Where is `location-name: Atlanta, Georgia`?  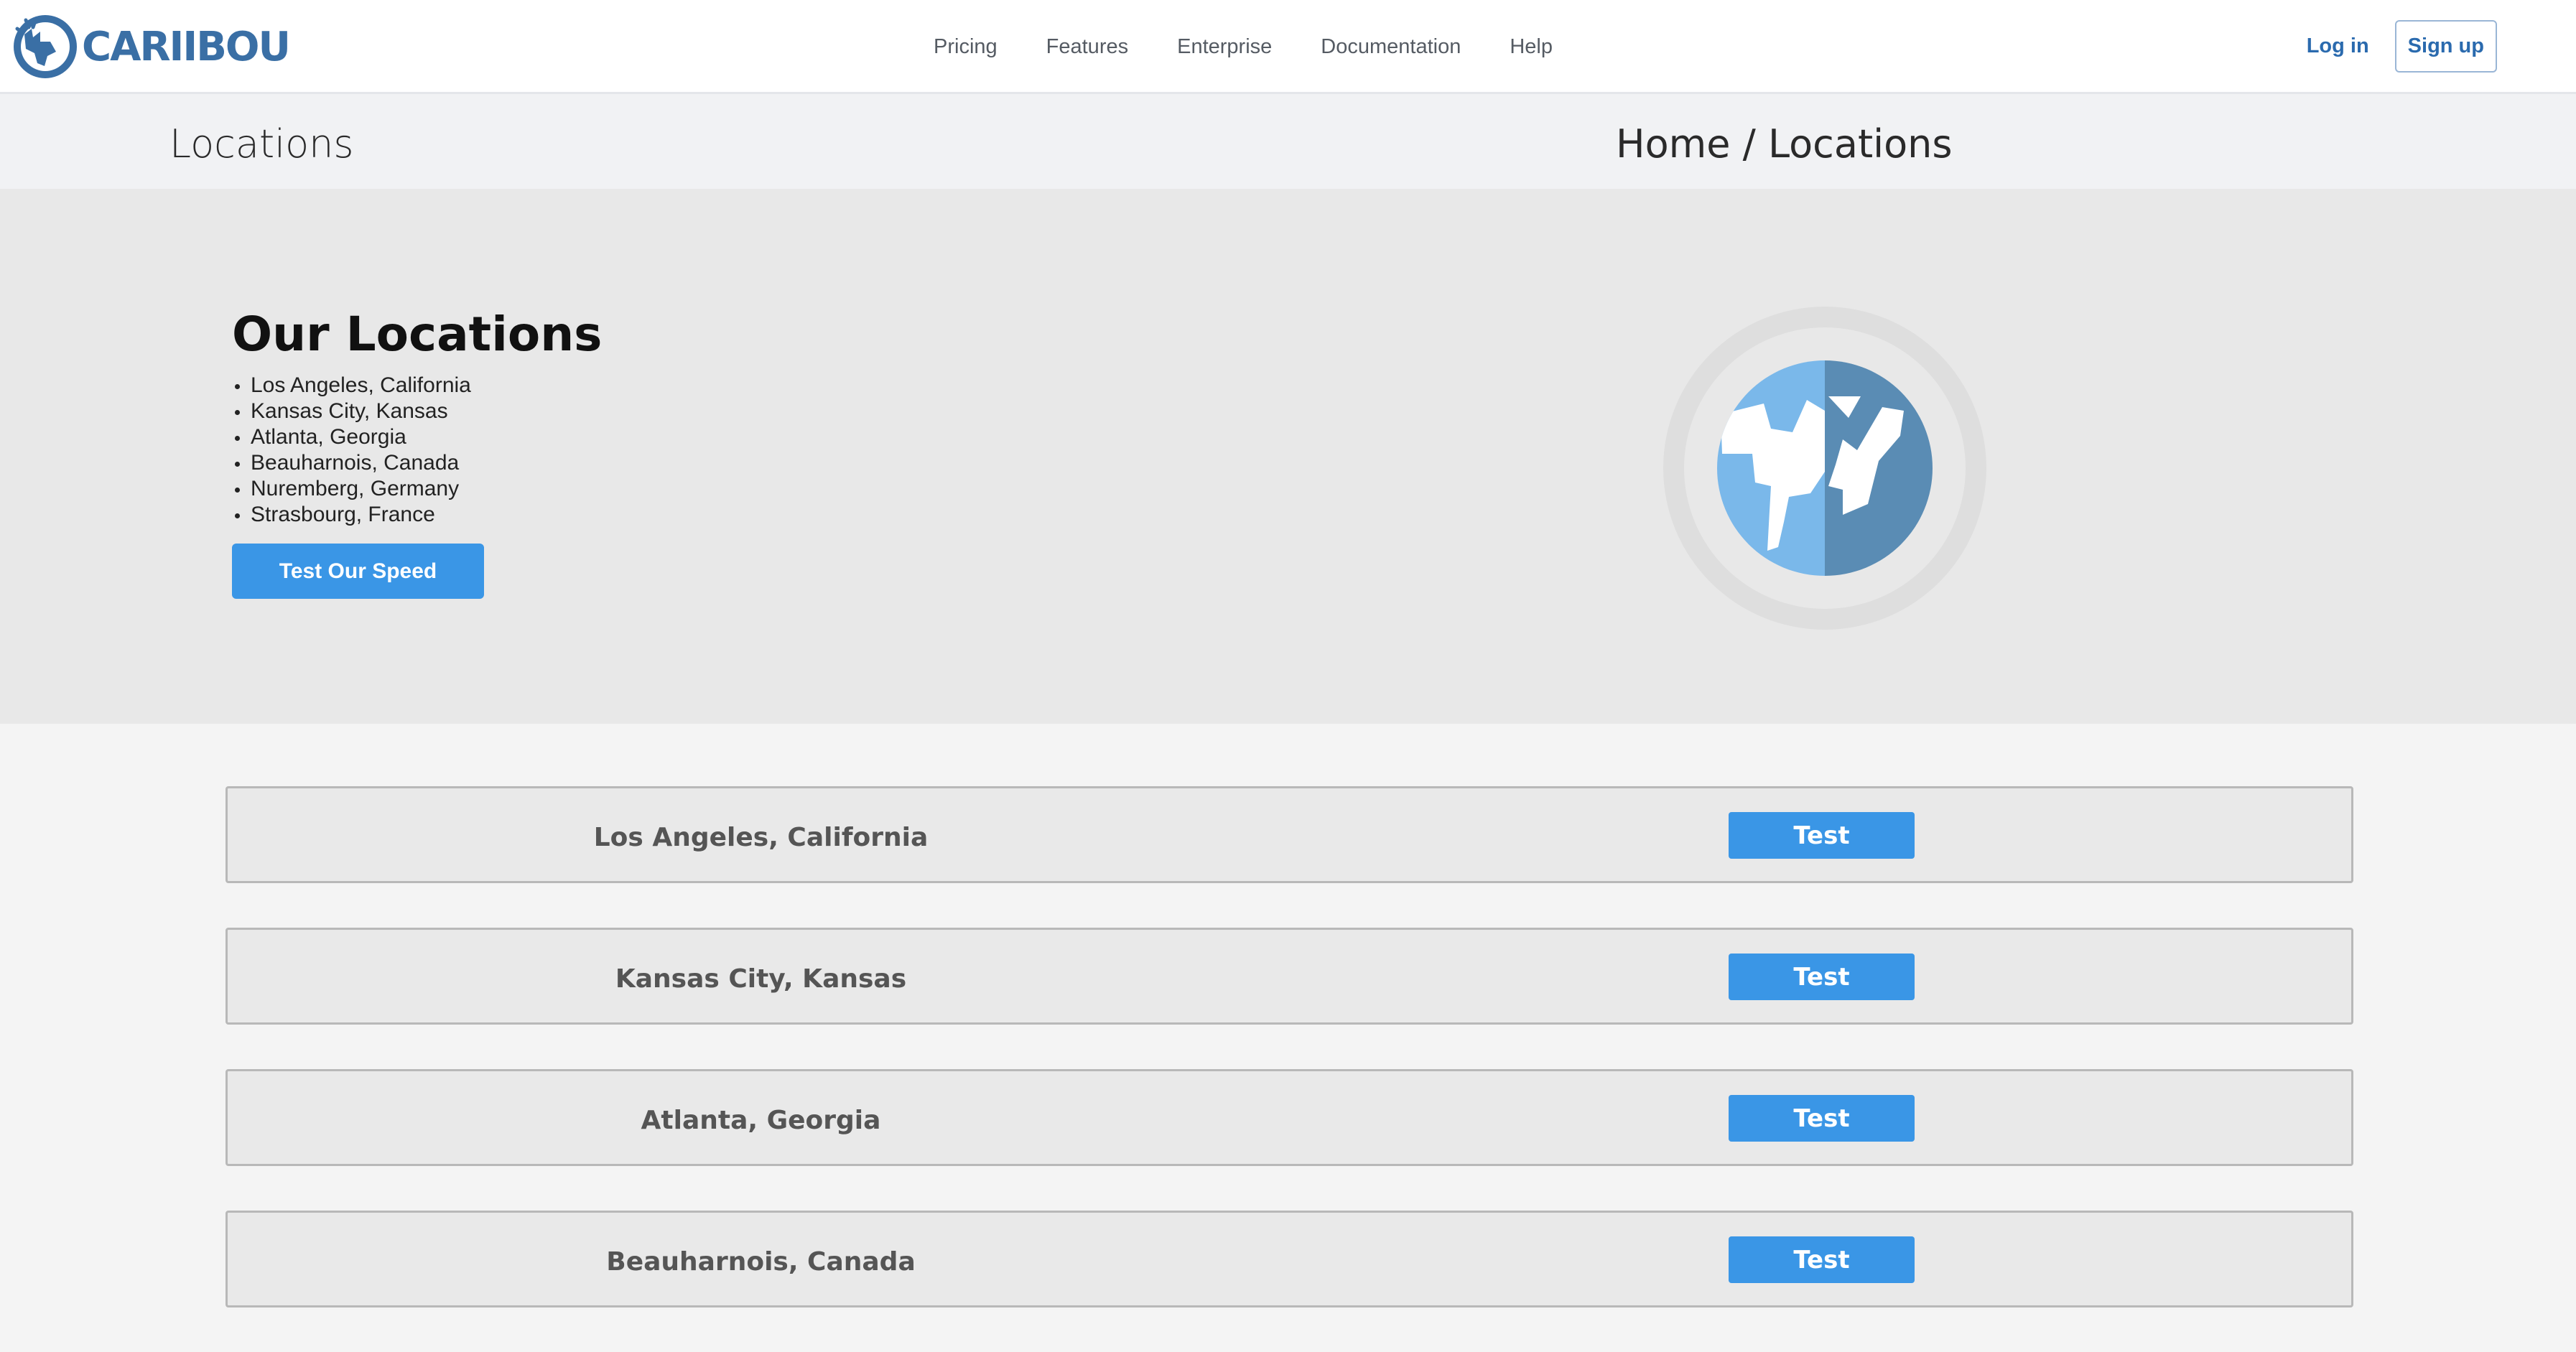
location-name: Atlanta, Georgia is located at coordinates (761, 1121).